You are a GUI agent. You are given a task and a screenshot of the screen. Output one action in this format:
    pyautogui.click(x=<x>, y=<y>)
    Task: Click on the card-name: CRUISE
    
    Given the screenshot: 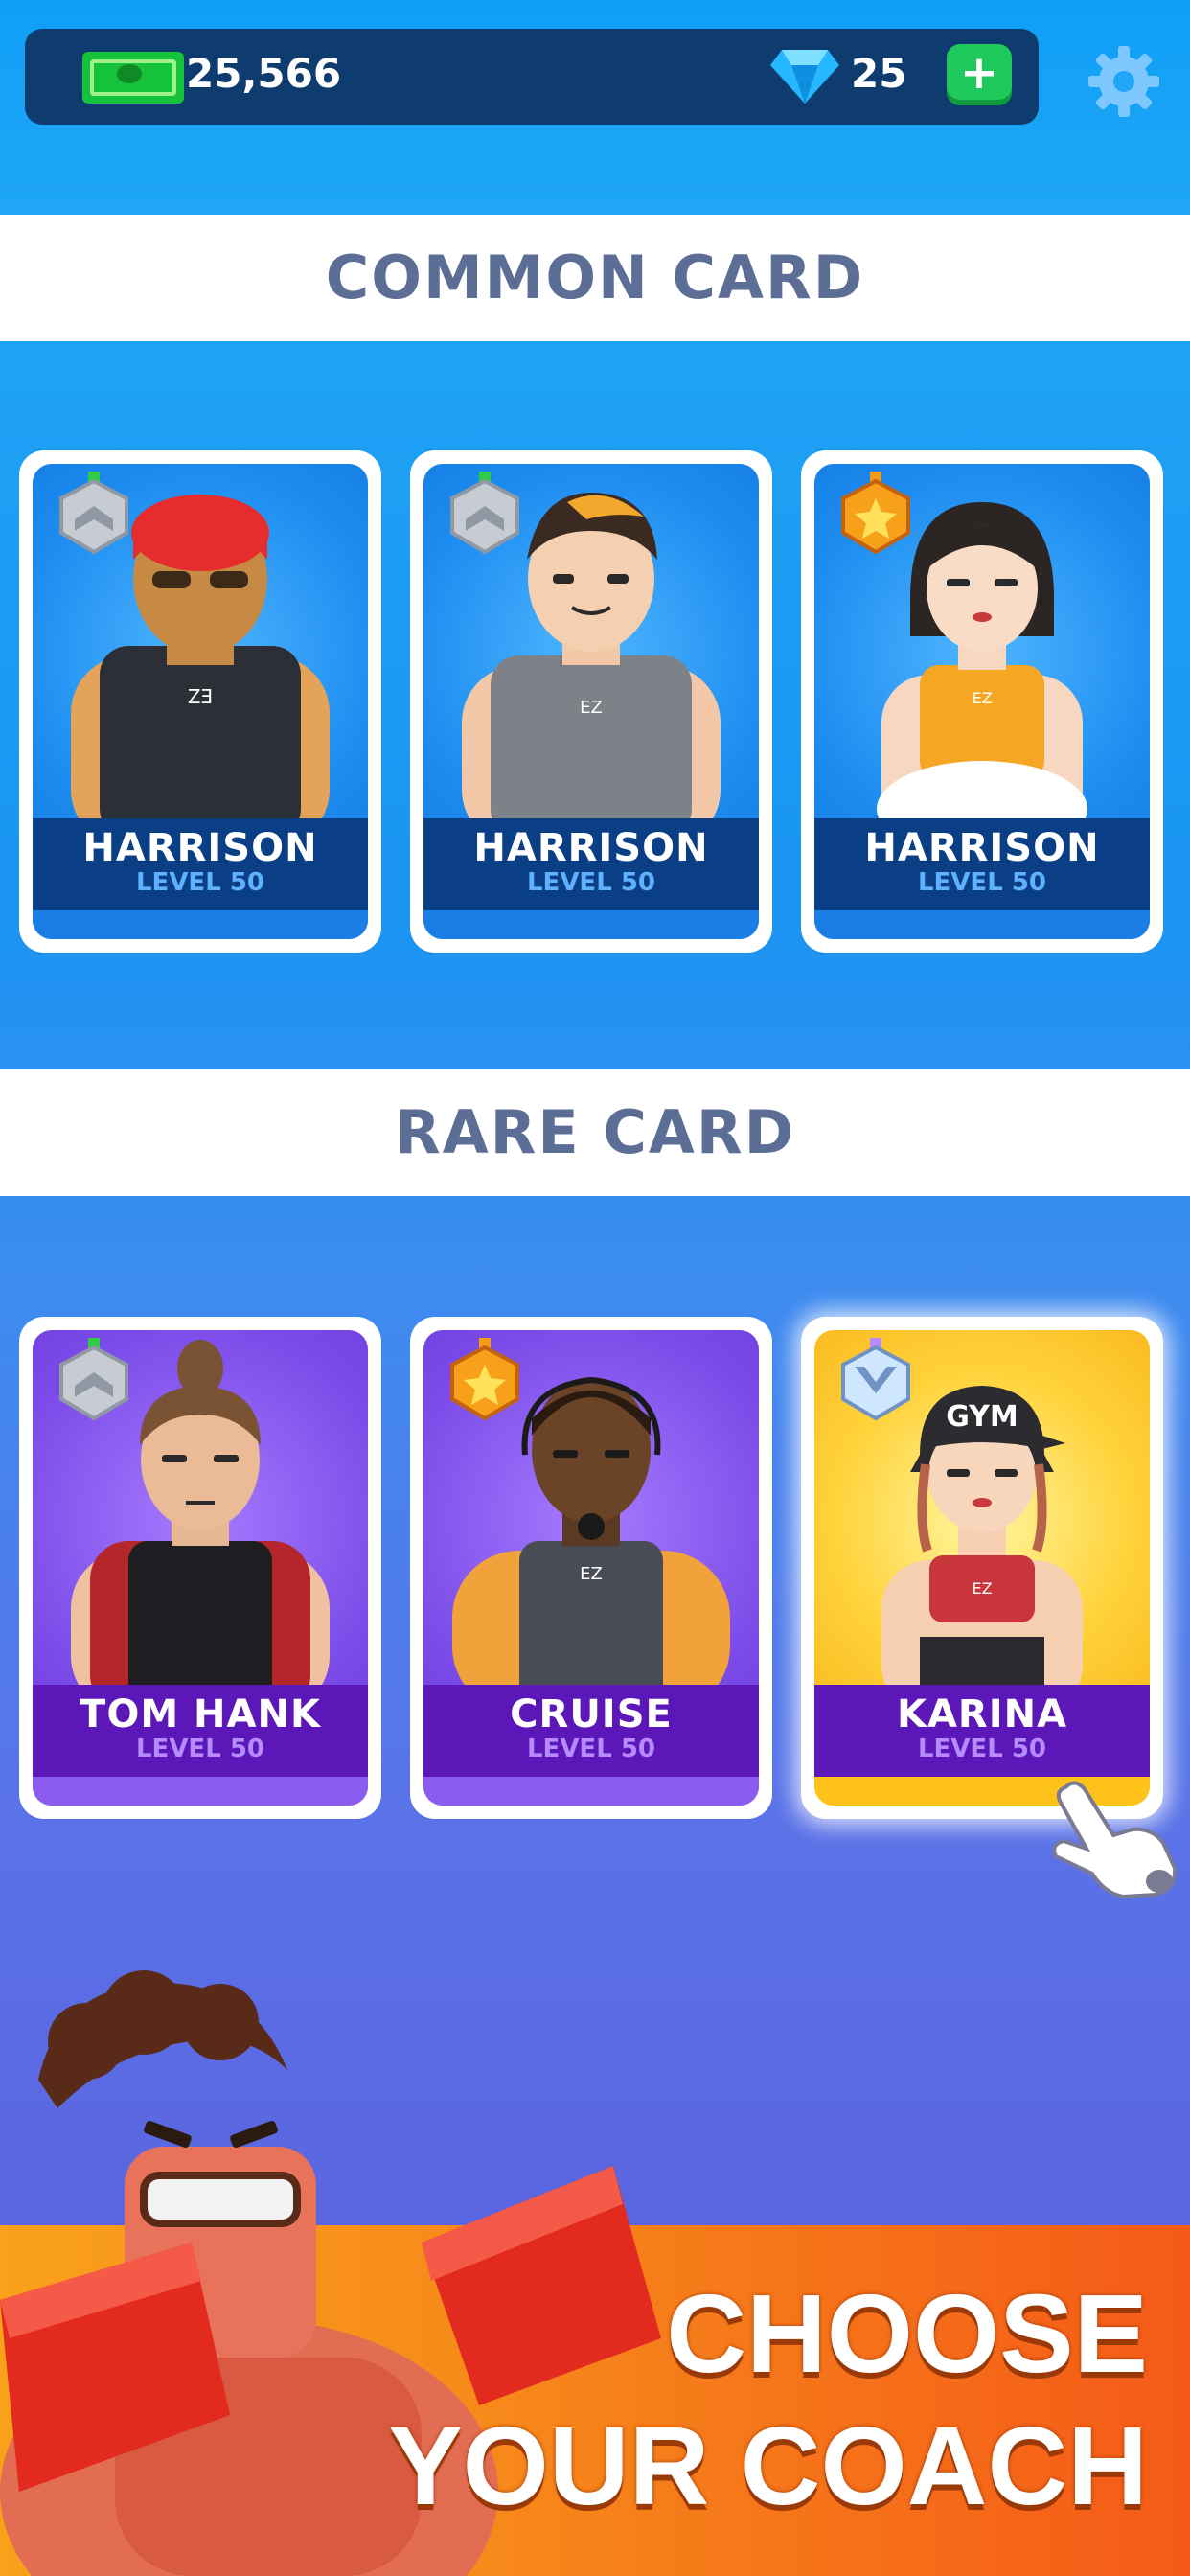 What is the action you would take?
    pyautogui.click(x=591, y=1714)
    